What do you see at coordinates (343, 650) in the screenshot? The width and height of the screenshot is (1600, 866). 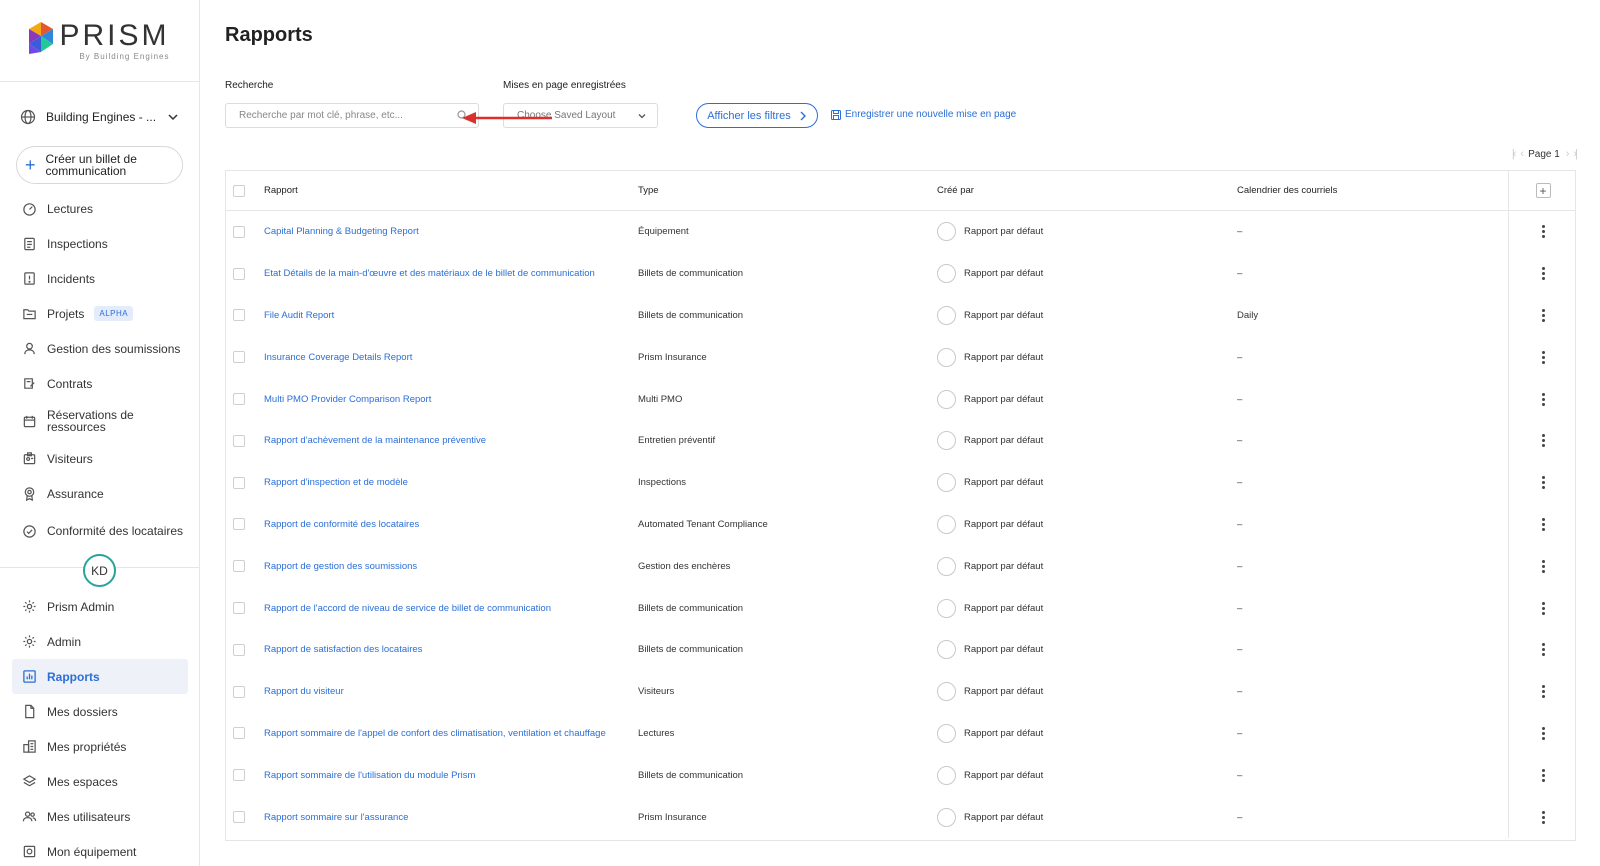 I see `report-link: Rapport de satisfaction des locataires` at bounding box center [343, 650].